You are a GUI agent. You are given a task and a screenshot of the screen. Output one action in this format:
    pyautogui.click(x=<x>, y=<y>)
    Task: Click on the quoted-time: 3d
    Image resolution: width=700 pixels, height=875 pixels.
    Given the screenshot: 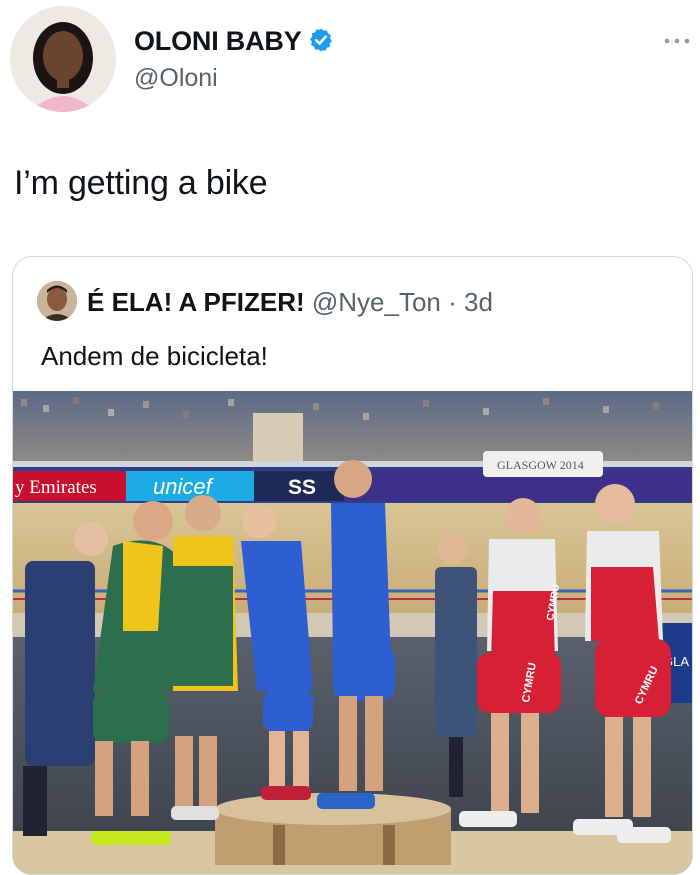 What is the action you would take?
    pyautogui.click(x=478, y=302)
    